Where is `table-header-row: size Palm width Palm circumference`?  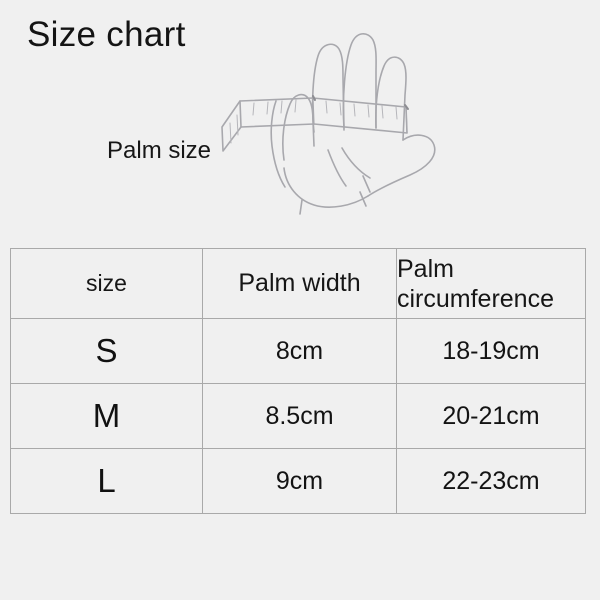 table-header-row: size Palm width Palm circumference is located at coordinates (298, 283).